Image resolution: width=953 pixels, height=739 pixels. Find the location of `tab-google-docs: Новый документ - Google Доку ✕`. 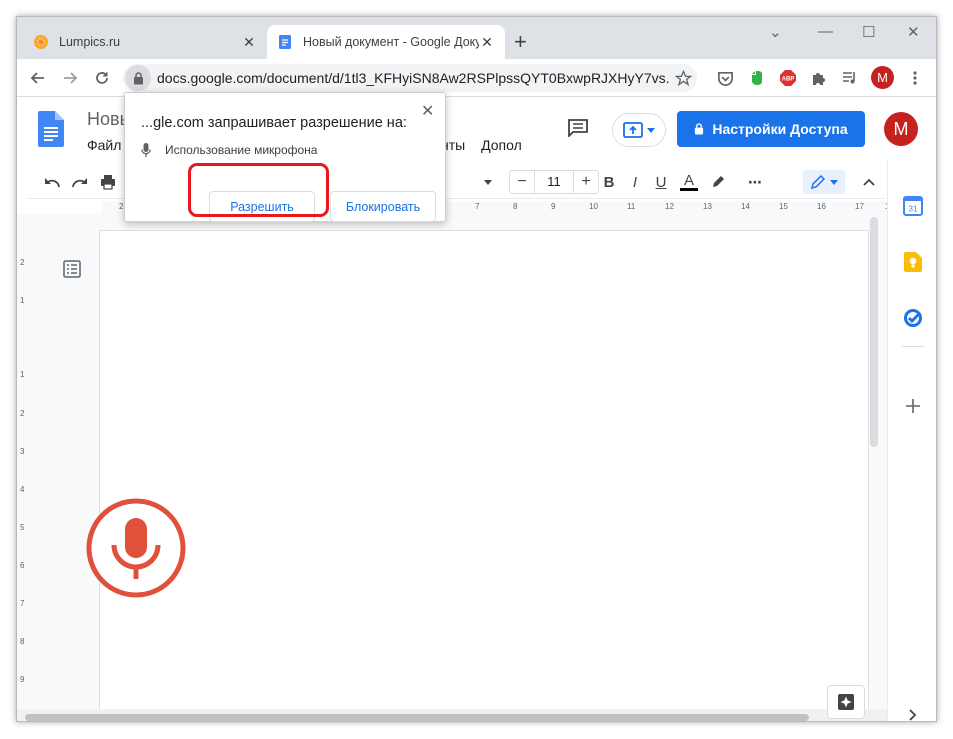

tab-google-docs: Новый документ - Google Доку ✕ is located at coordinates (386, 42).